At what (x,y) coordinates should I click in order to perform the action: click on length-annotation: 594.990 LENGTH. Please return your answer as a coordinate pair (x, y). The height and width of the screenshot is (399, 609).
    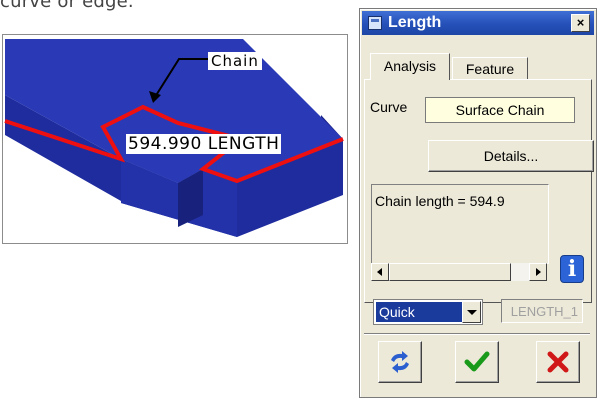
    Looking at the image, I should click on (204, 144).